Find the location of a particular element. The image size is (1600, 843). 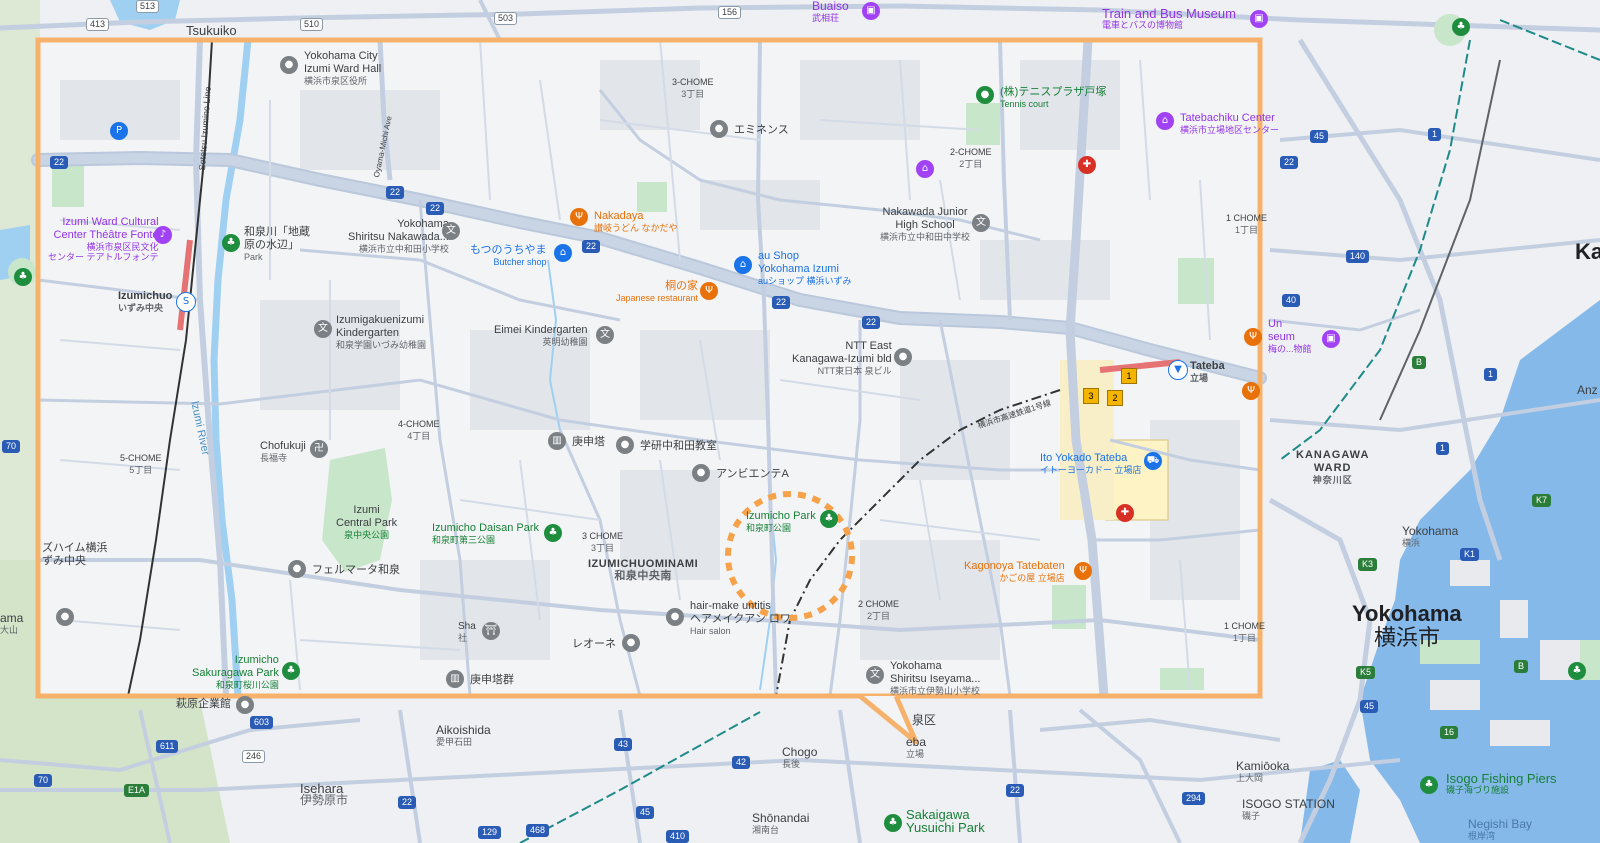

buaiso-label: Buaiso 武相荘 is located at coordinates (830, 11).